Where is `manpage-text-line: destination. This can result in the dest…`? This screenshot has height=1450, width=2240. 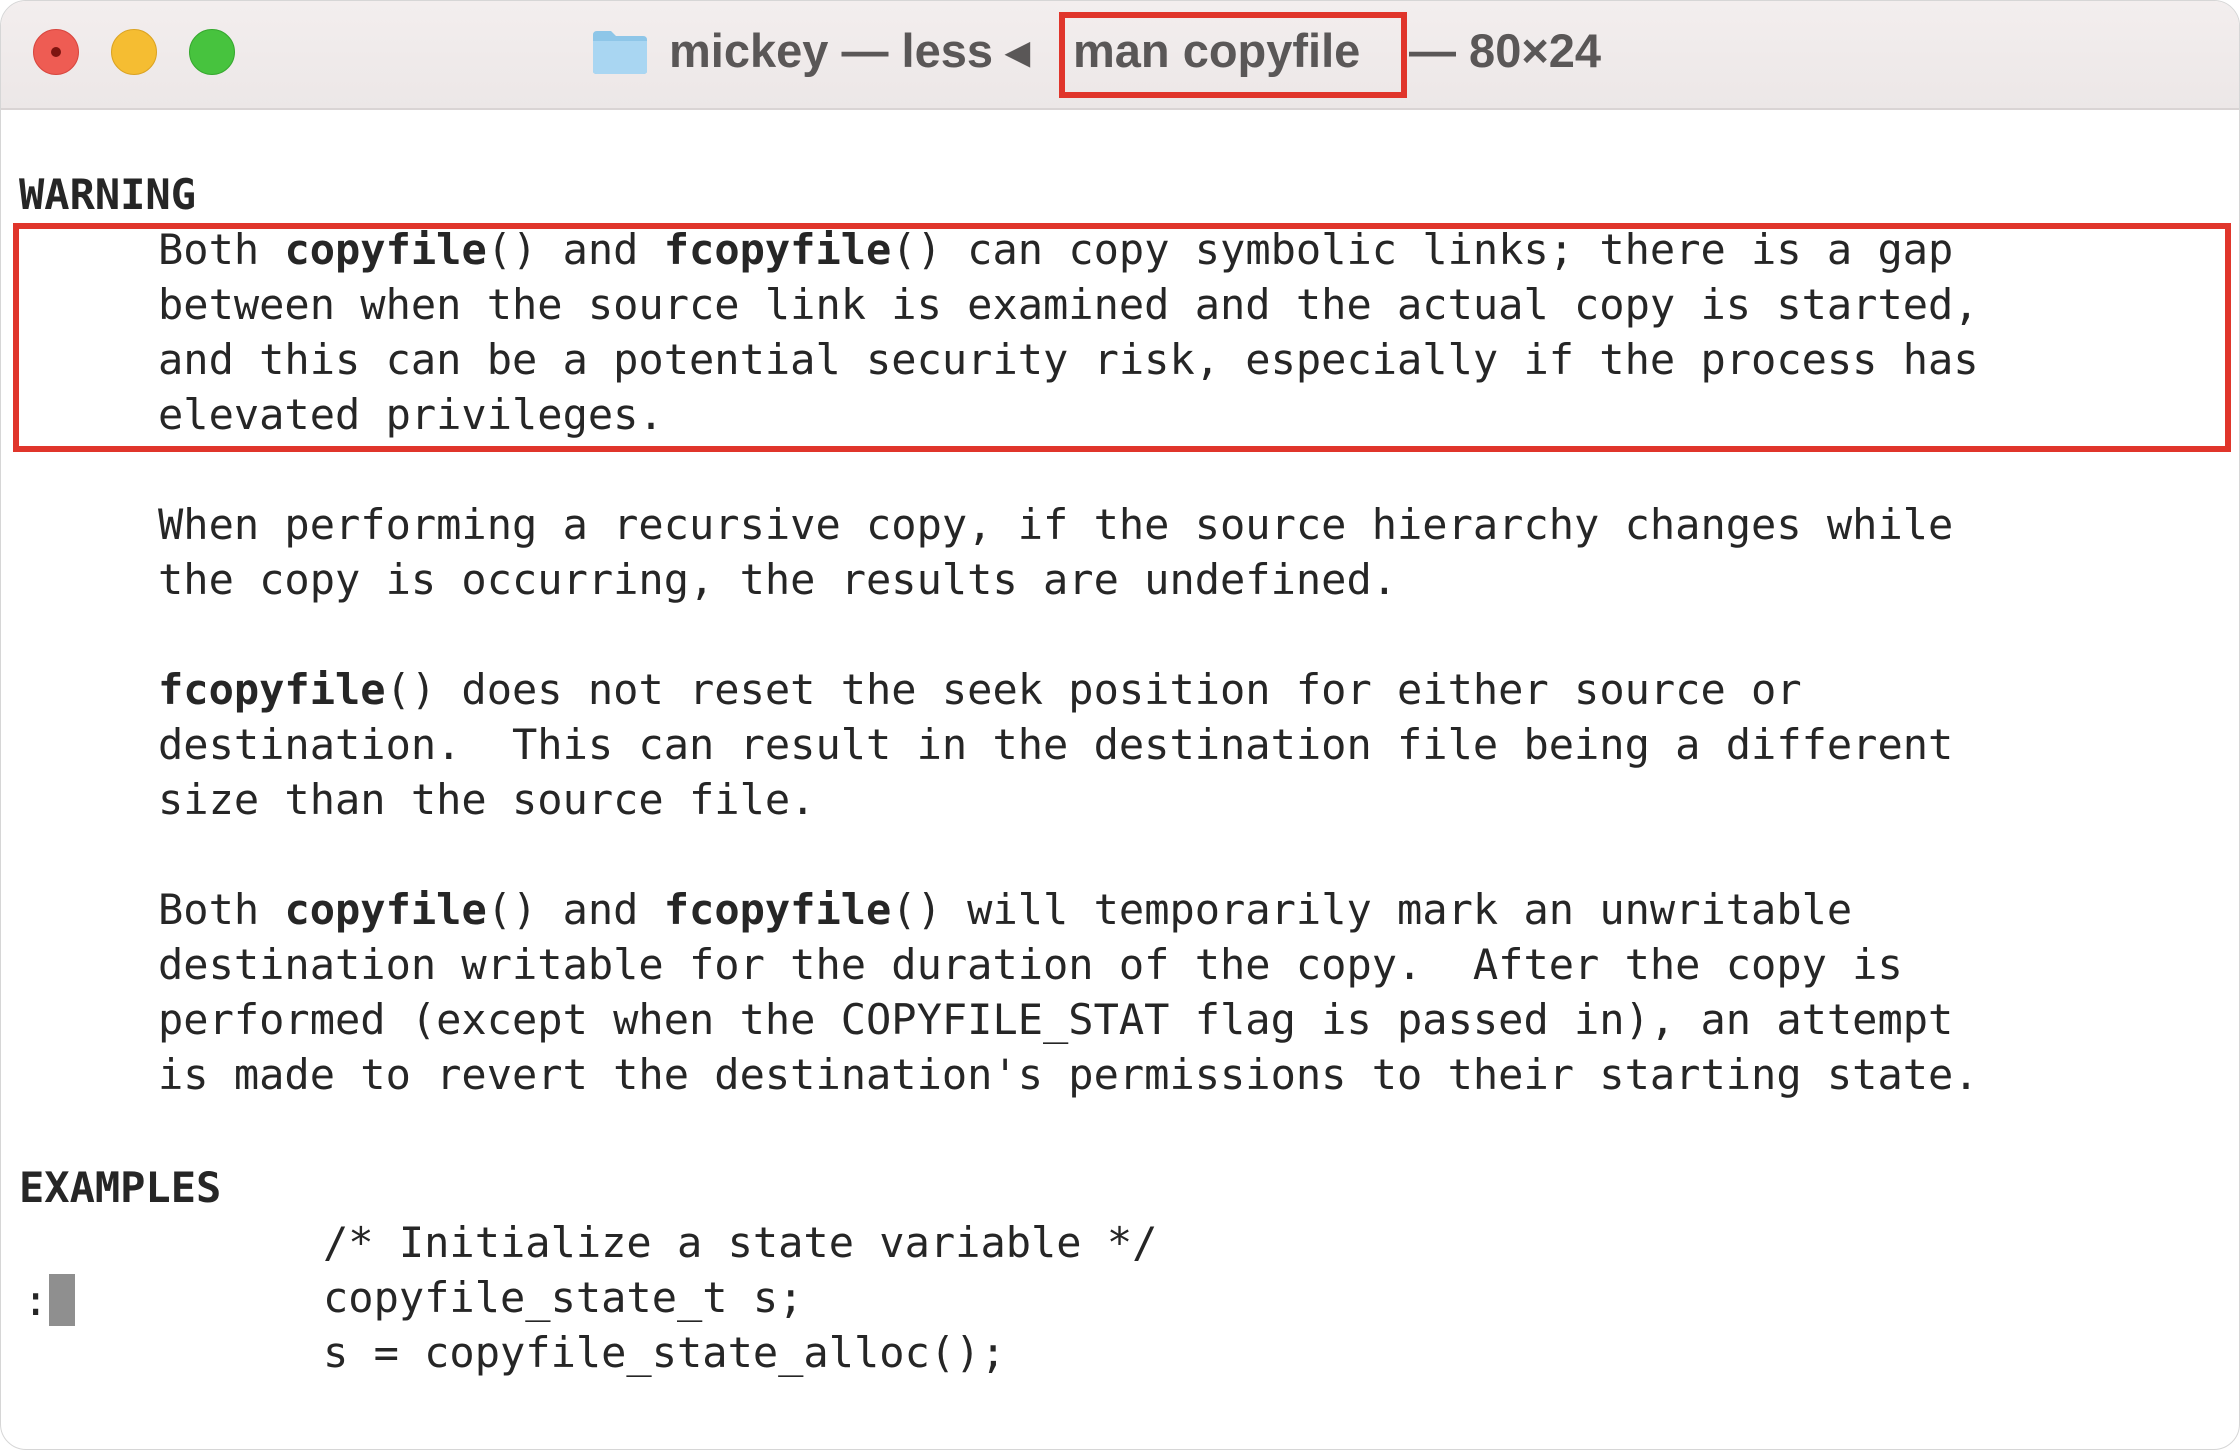
manpage-text-line: destination. This can result in the dest… is located at coordinates (1055, 744).